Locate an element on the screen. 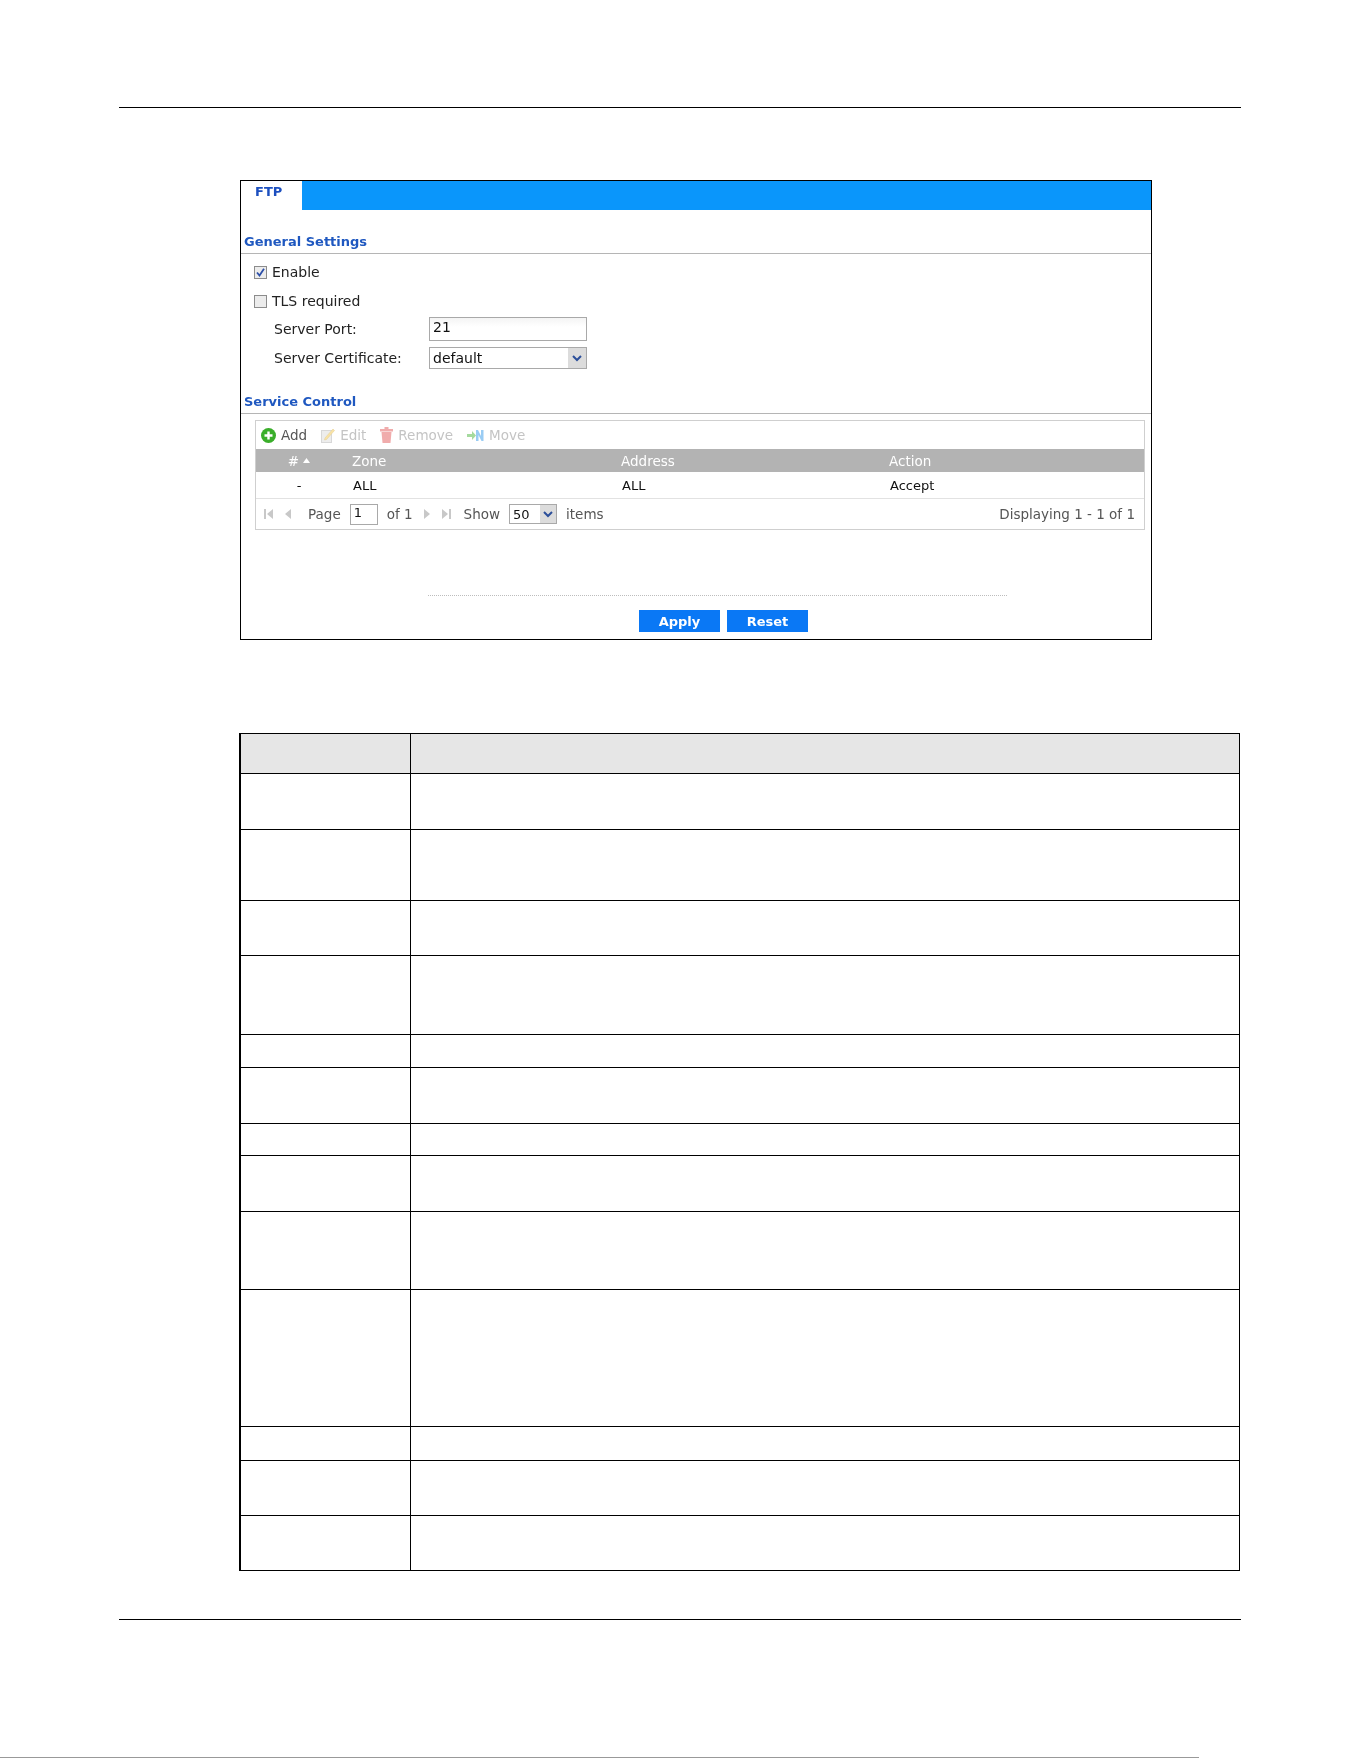  toolbar-button: Add is located at coordinates (284, 435).